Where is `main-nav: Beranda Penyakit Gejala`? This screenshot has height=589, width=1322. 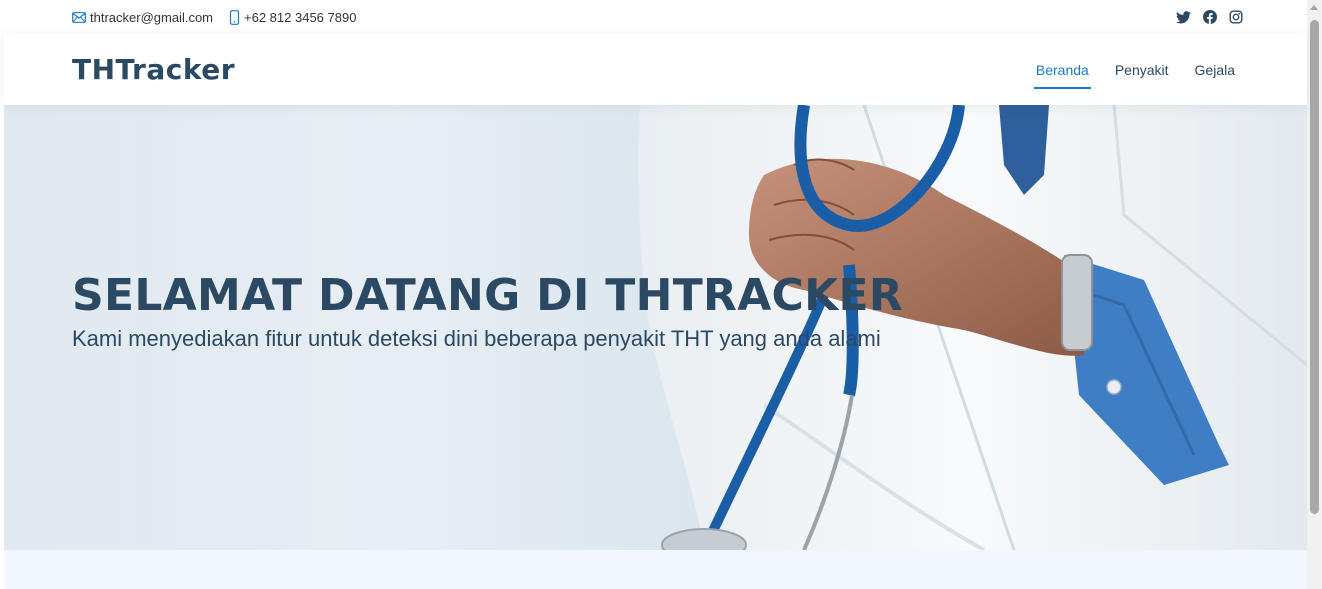 main-nav: Beranda Penyakit Gejala is located at coordinates (1135, 69).